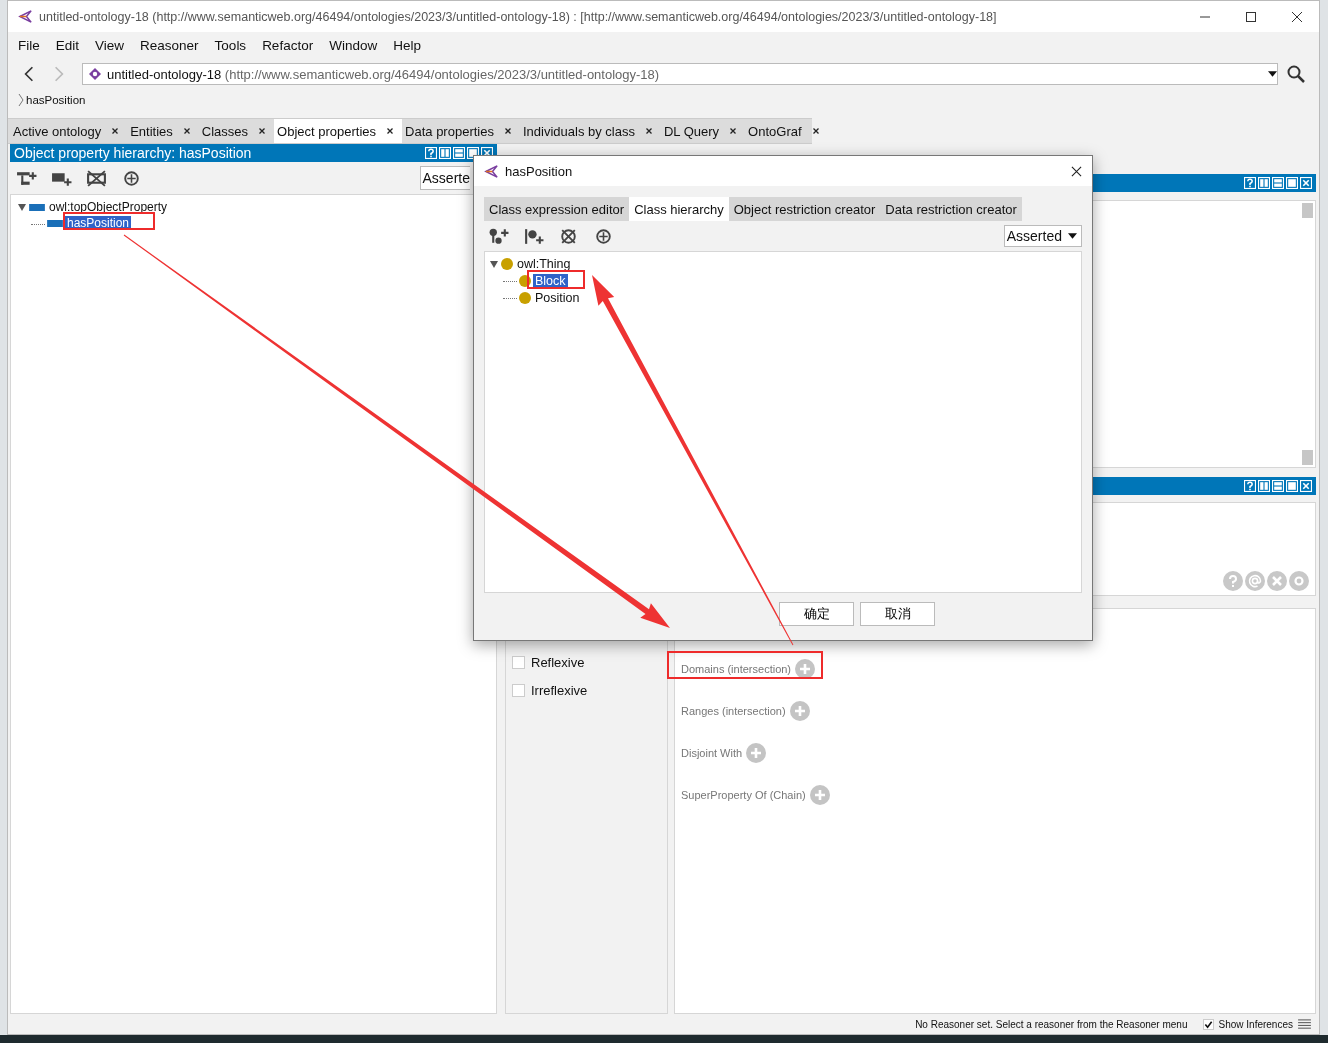 Image resolution: width=1328 pixels, height=1043 pixels. Describe the element at coordinates (169, 45) in the screenshot. I see `menu-item: Reasoner` at that location.